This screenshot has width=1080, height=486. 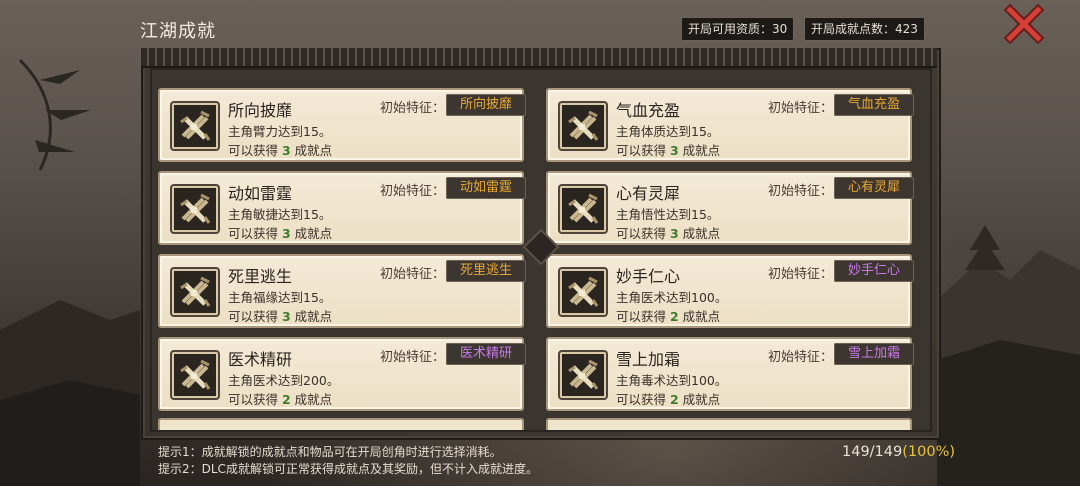 I want to click on achievement-name: 医术精研, so click(x=260, y=359).